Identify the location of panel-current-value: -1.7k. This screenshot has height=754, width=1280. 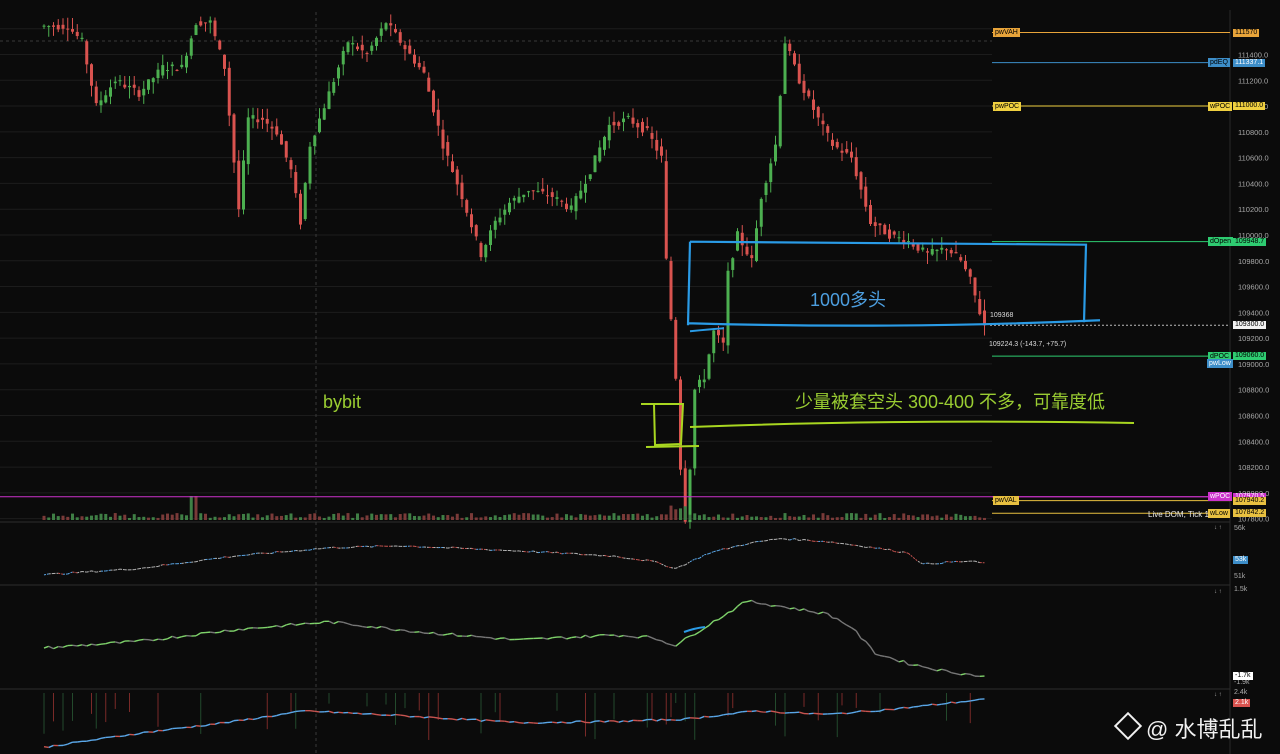
(1243, 676).